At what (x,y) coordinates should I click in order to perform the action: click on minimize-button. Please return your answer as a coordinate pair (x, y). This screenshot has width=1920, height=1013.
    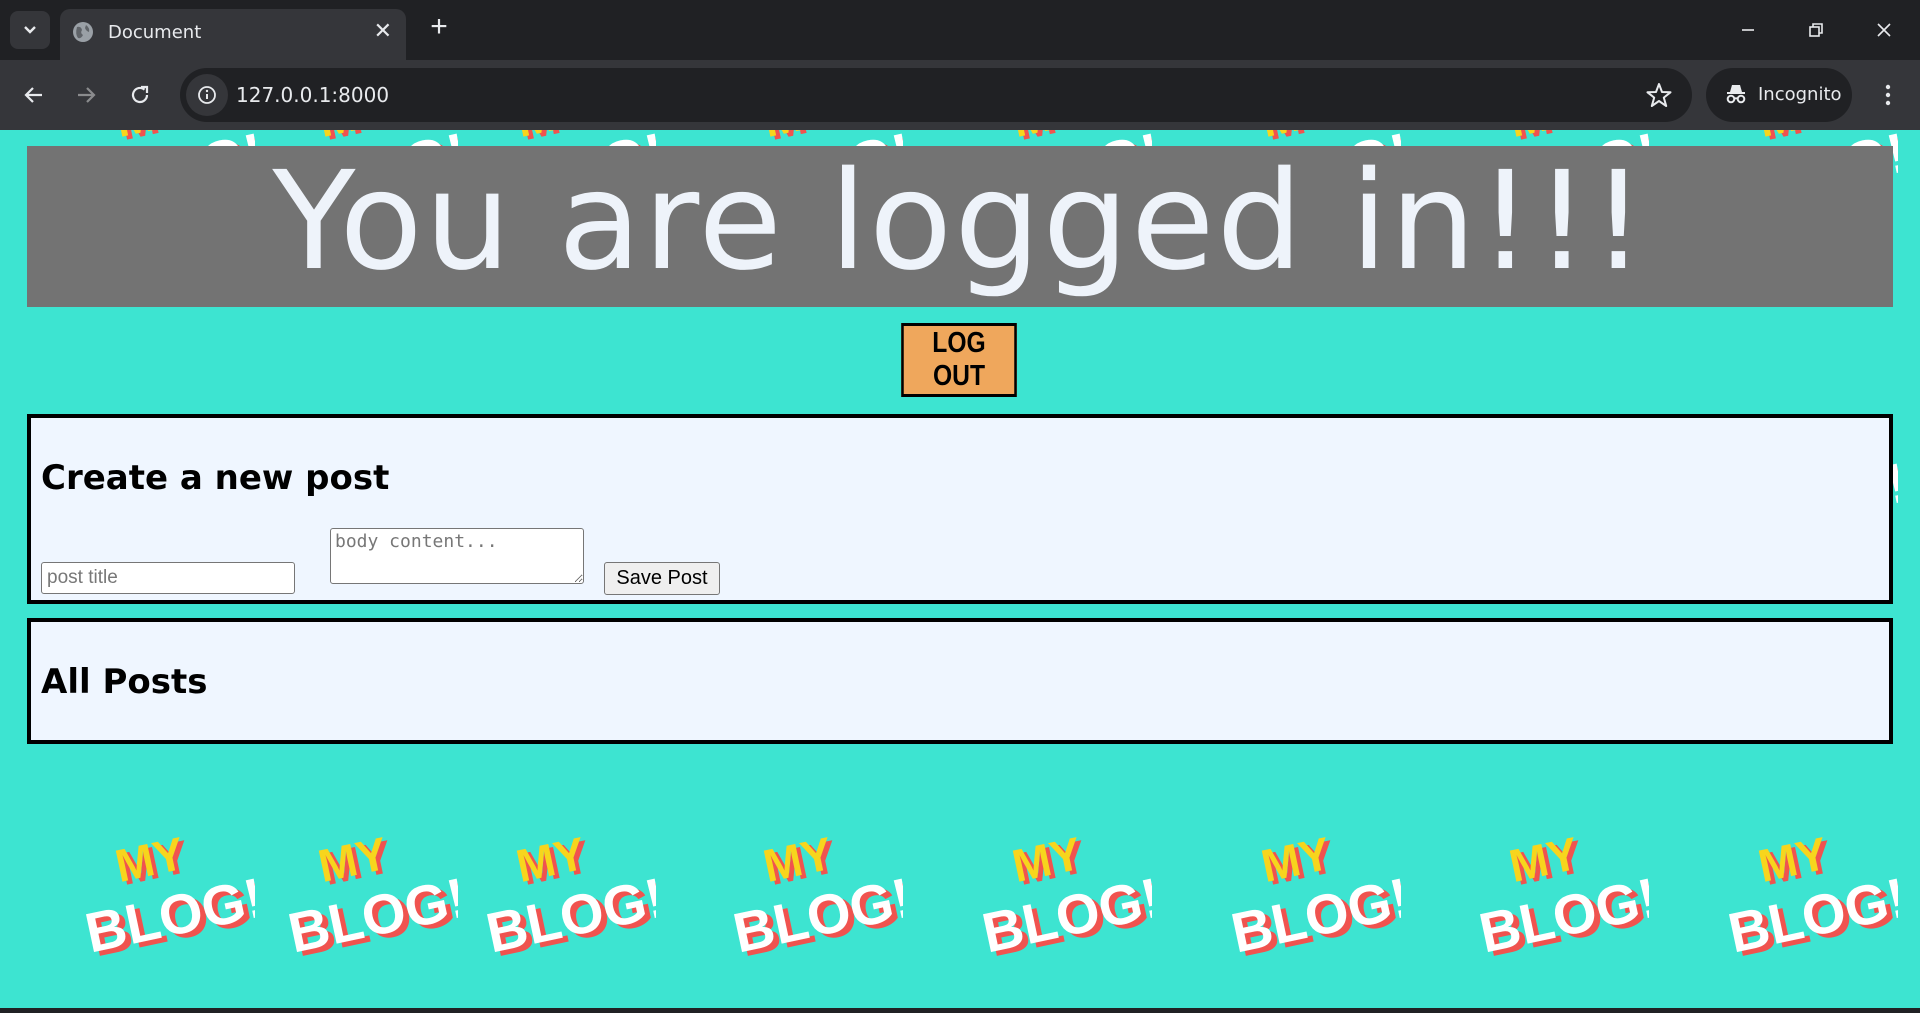
    Looking at the image, I should click on (1748, 30).